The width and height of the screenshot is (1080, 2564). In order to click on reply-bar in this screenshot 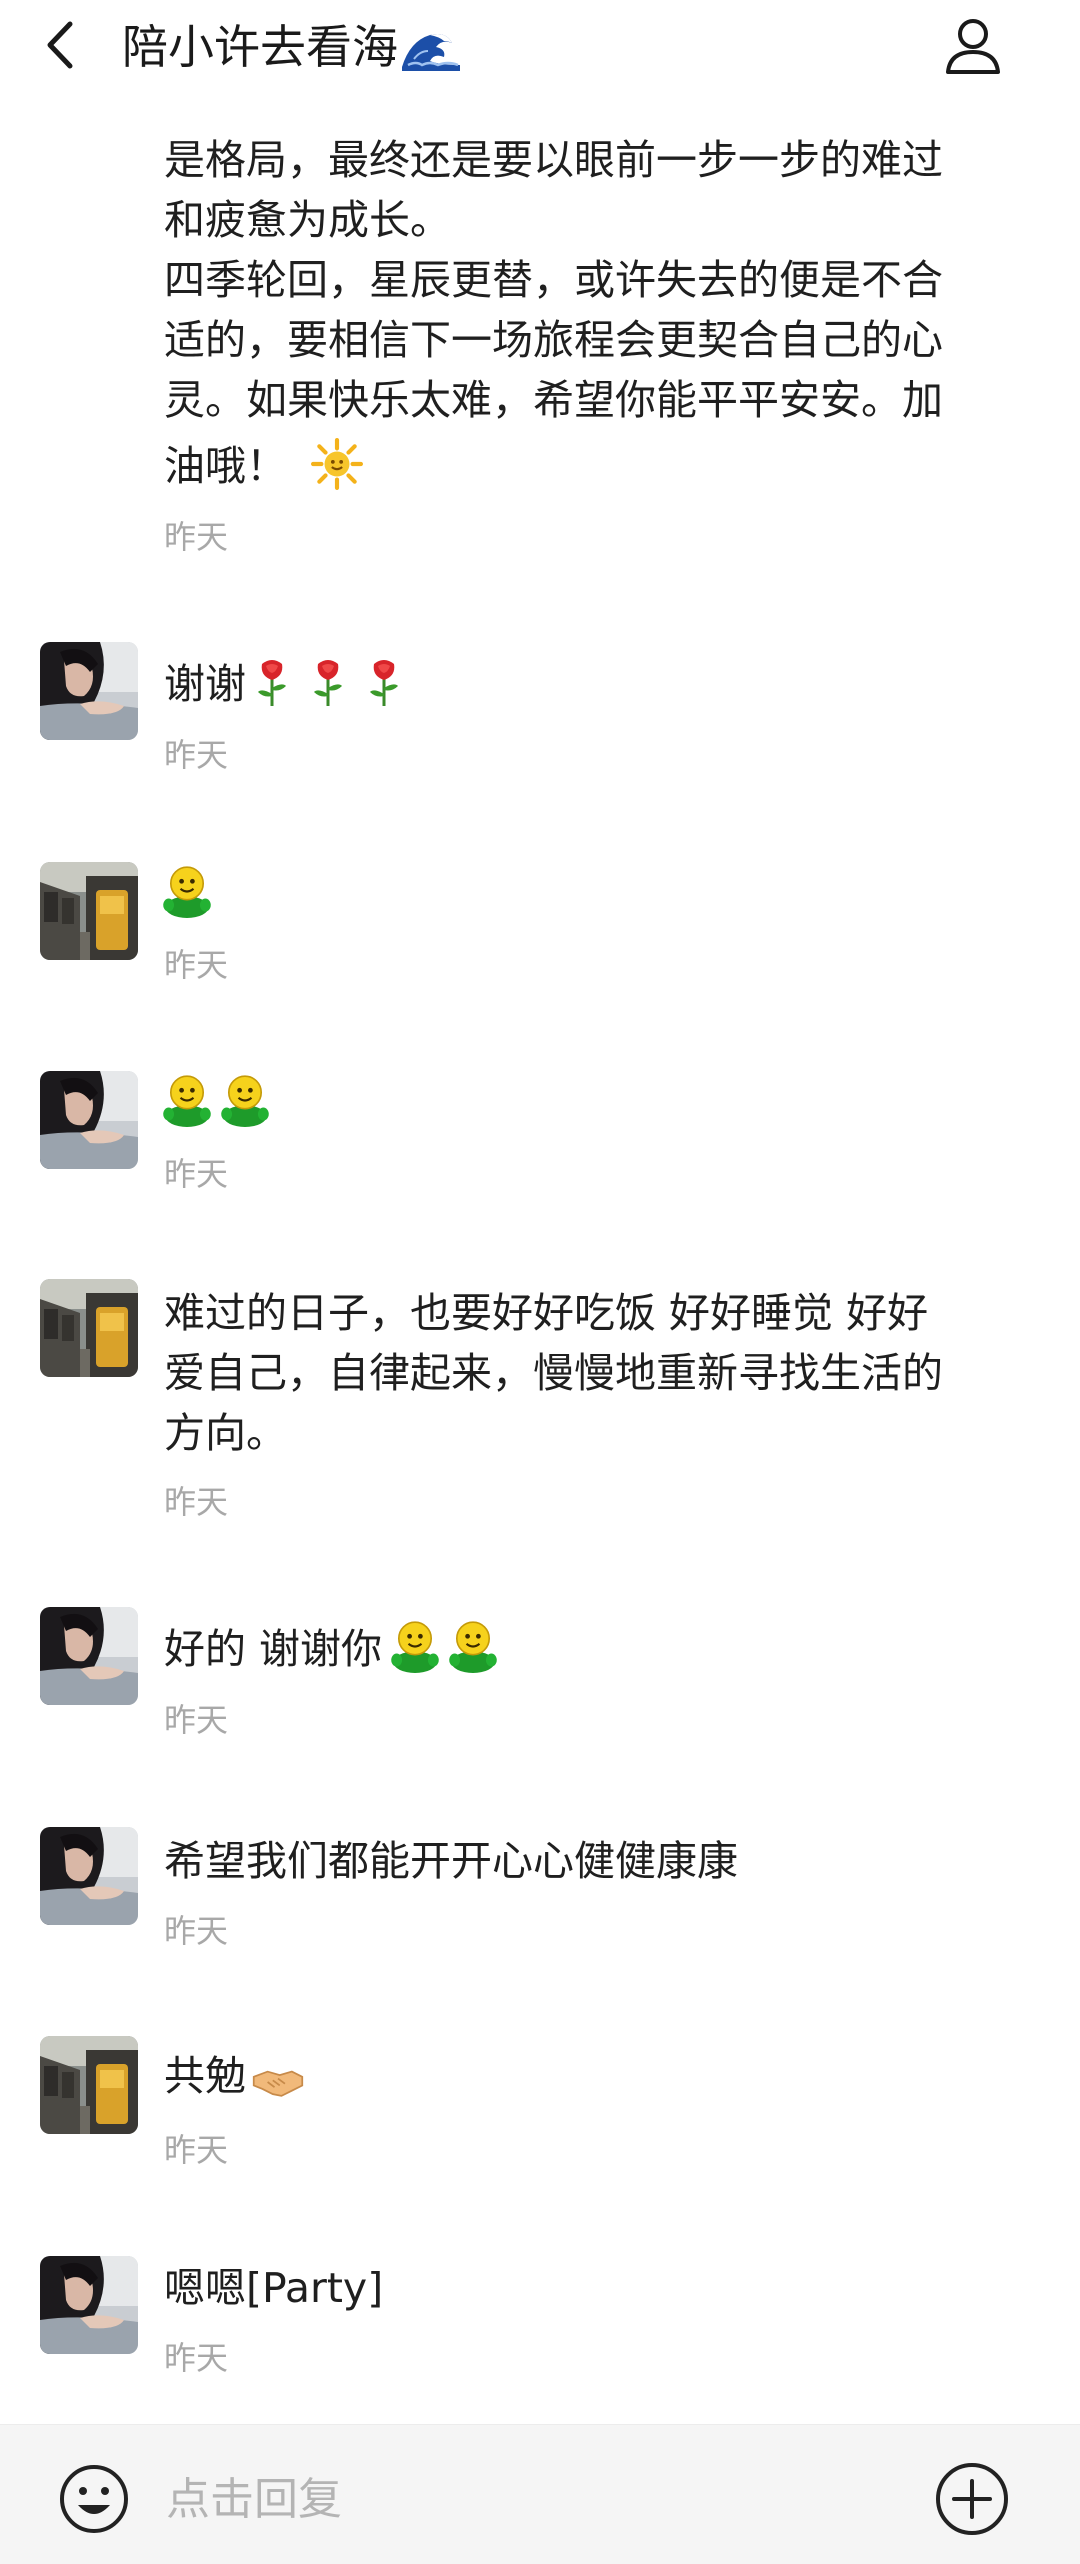, I will do `click(540, 2494)`.